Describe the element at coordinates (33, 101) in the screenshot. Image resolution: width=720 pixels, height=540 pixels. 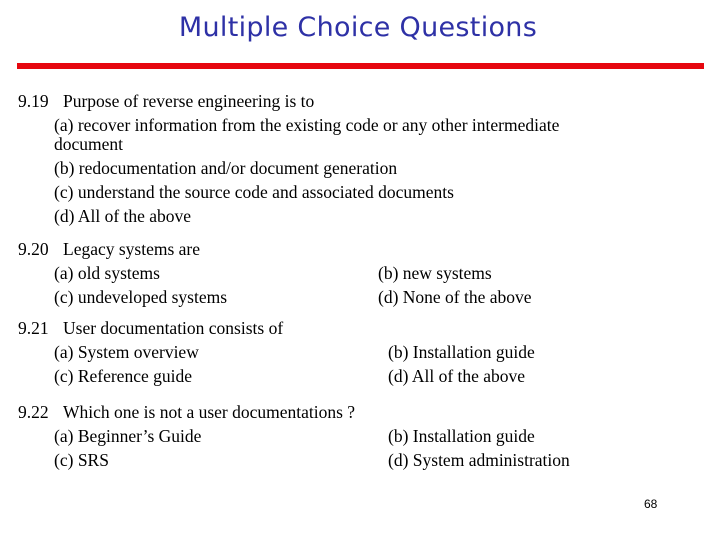
I see `question-number: 9.19` at that location.